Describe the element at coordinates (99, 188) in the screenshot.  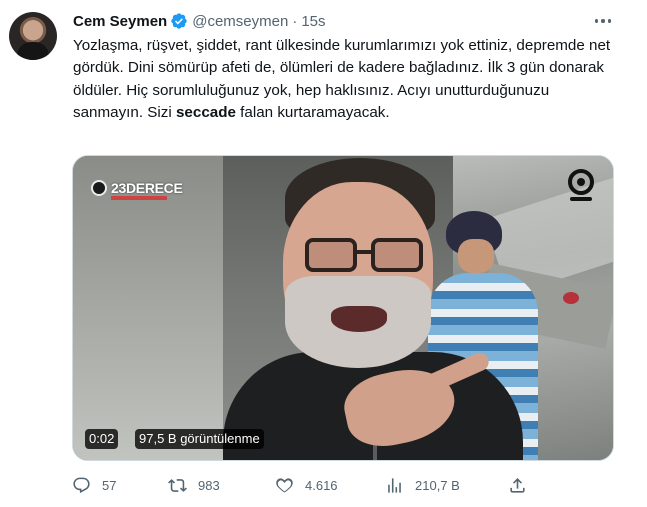
I see `channel-logo-icon` at that location.